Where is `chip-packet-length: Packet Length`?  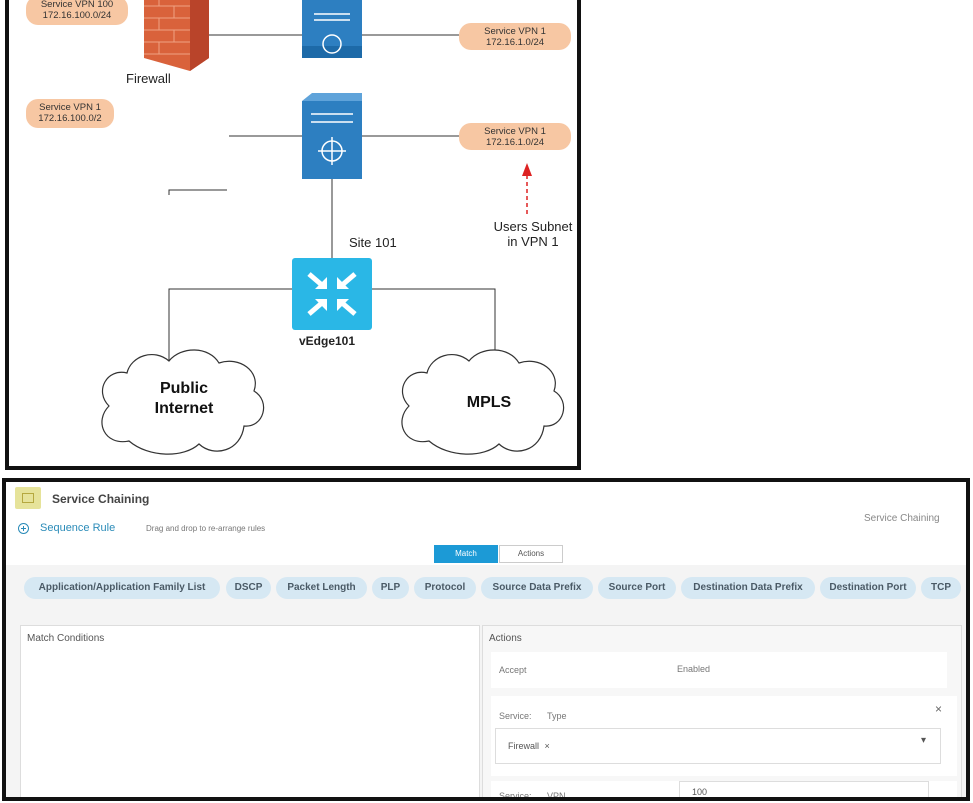
chip-packet-length: Packet Length is located at coordinates (321, 588).